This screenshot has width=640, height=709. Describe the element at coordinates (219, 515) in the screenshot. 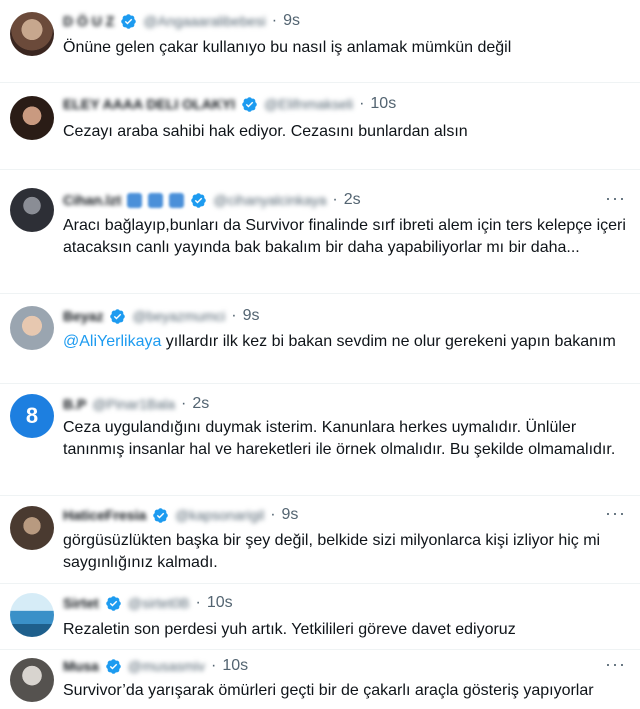

I see `author-handle: @kapsonarigil` at that location.